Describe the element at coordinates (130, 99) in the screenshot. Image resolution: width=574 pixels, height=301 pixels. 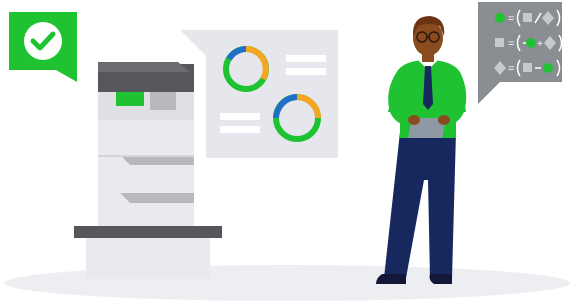
I see `printer-display` at that location.